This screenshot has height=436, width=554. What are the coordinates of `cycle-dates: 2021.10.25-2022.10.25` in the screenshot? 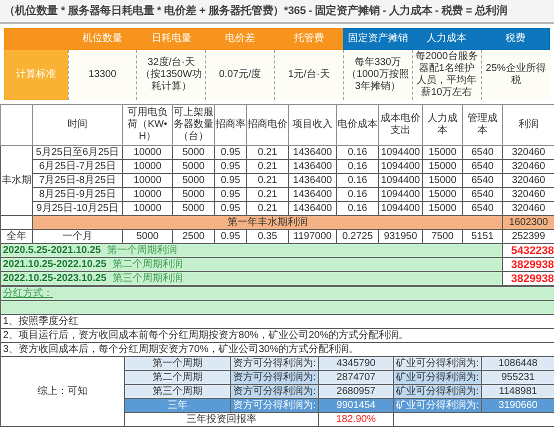 It's located at (54, 264).